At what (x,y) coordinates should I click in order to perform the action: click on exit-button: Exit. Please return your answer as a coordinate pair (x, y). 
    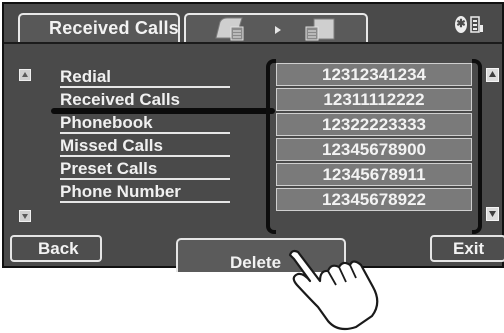
    Looking at the image, I should click on (467, 248).